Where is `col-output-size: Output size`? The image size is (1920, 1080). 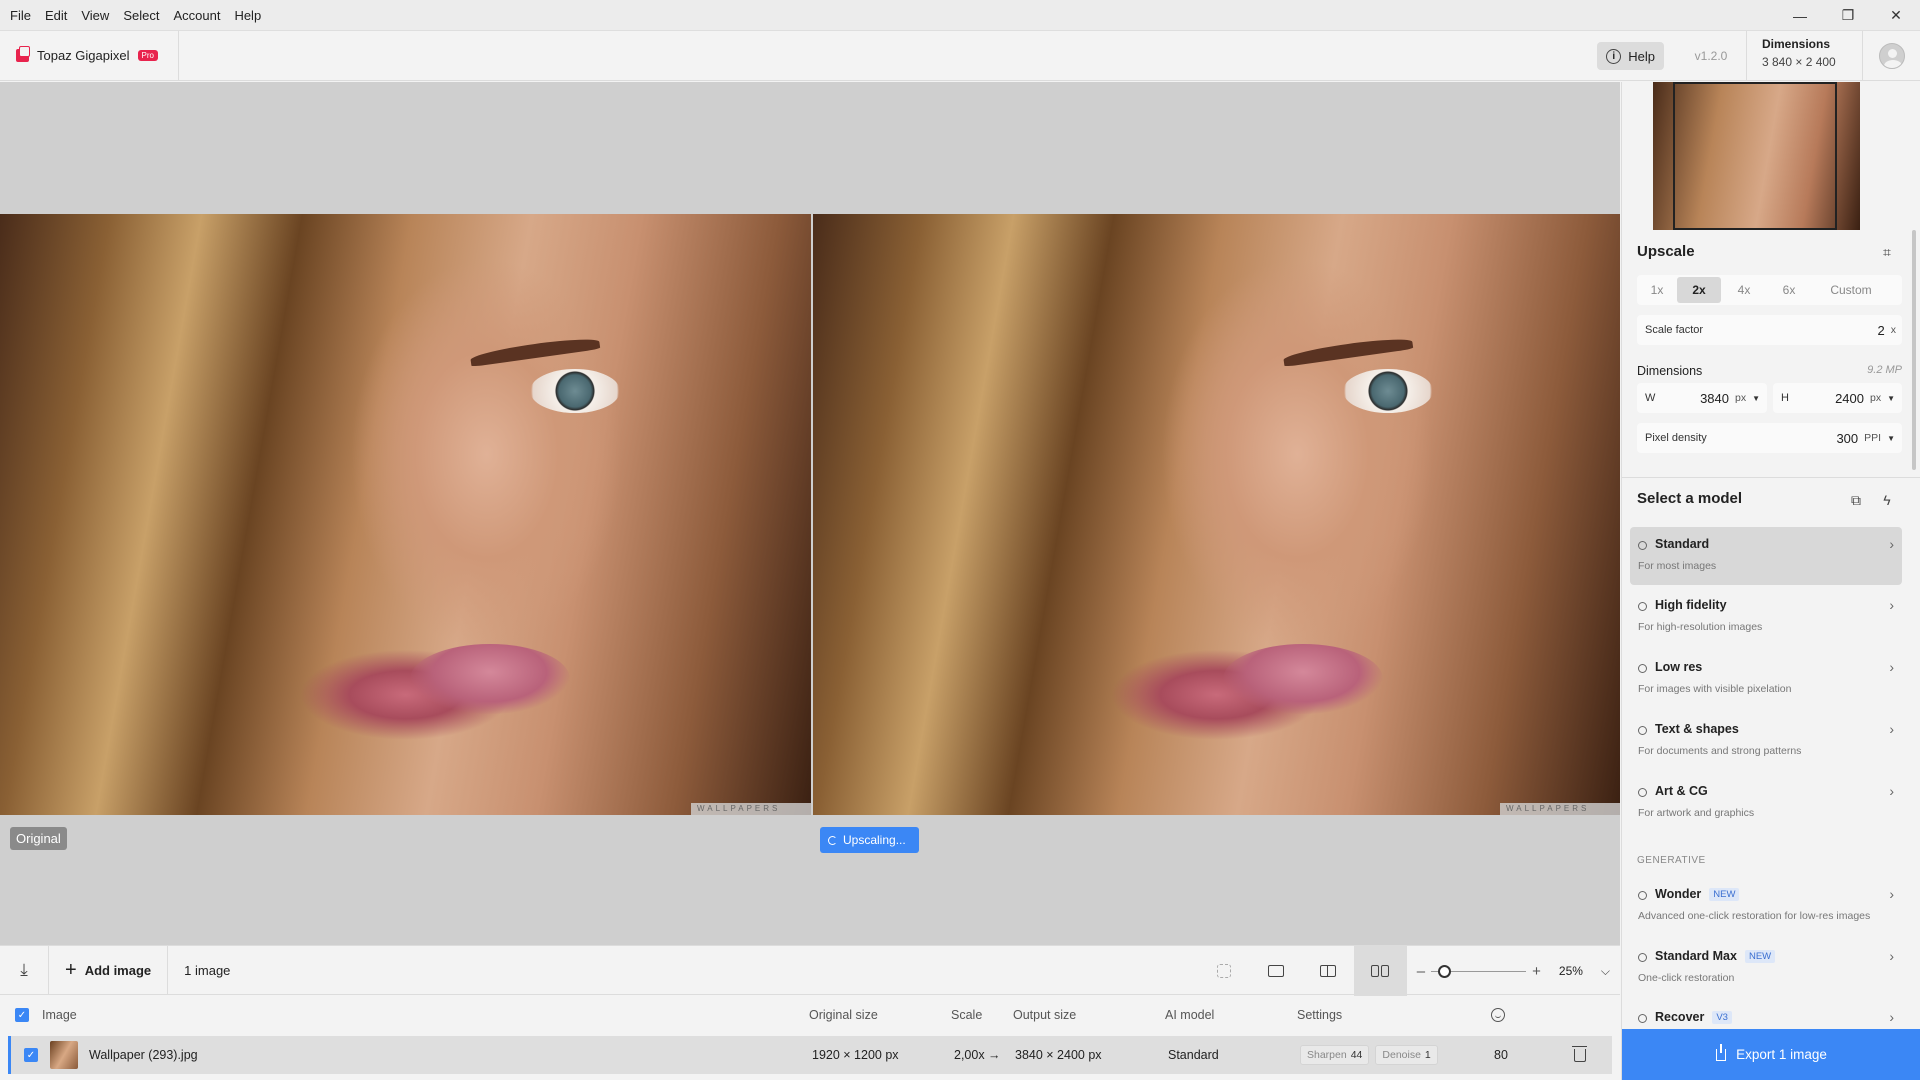
col-output-size: Output size is located at coordinates (1045, 1015).